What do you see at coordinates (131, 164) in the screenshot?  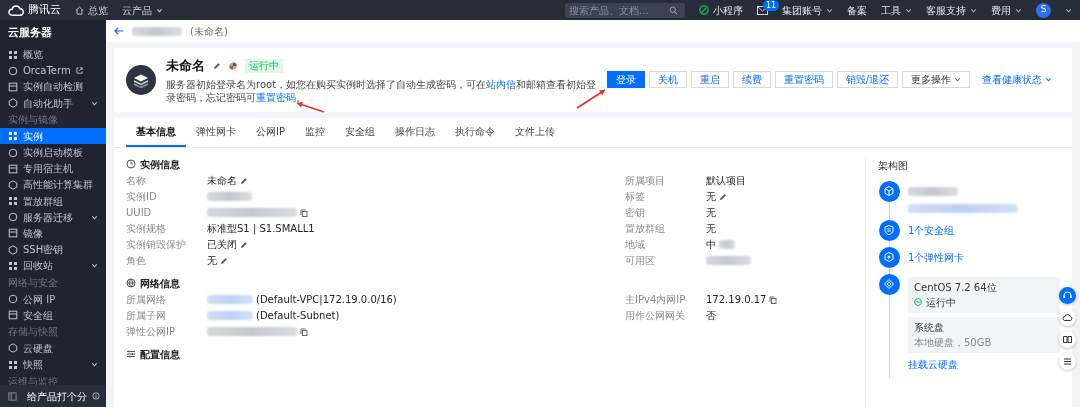 I see `clock-icon` at bounding box center [131, 164].